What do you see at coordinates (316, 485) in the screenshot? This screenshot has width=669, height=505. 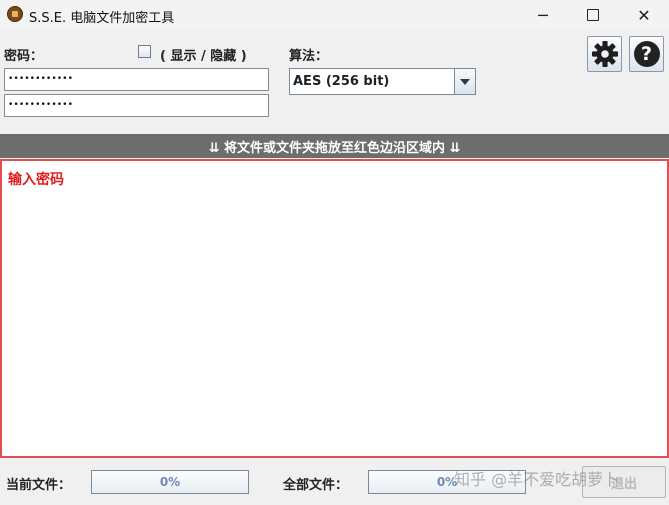 I see `total-files-label: 全部文件：` at bounding box center [316, 485].